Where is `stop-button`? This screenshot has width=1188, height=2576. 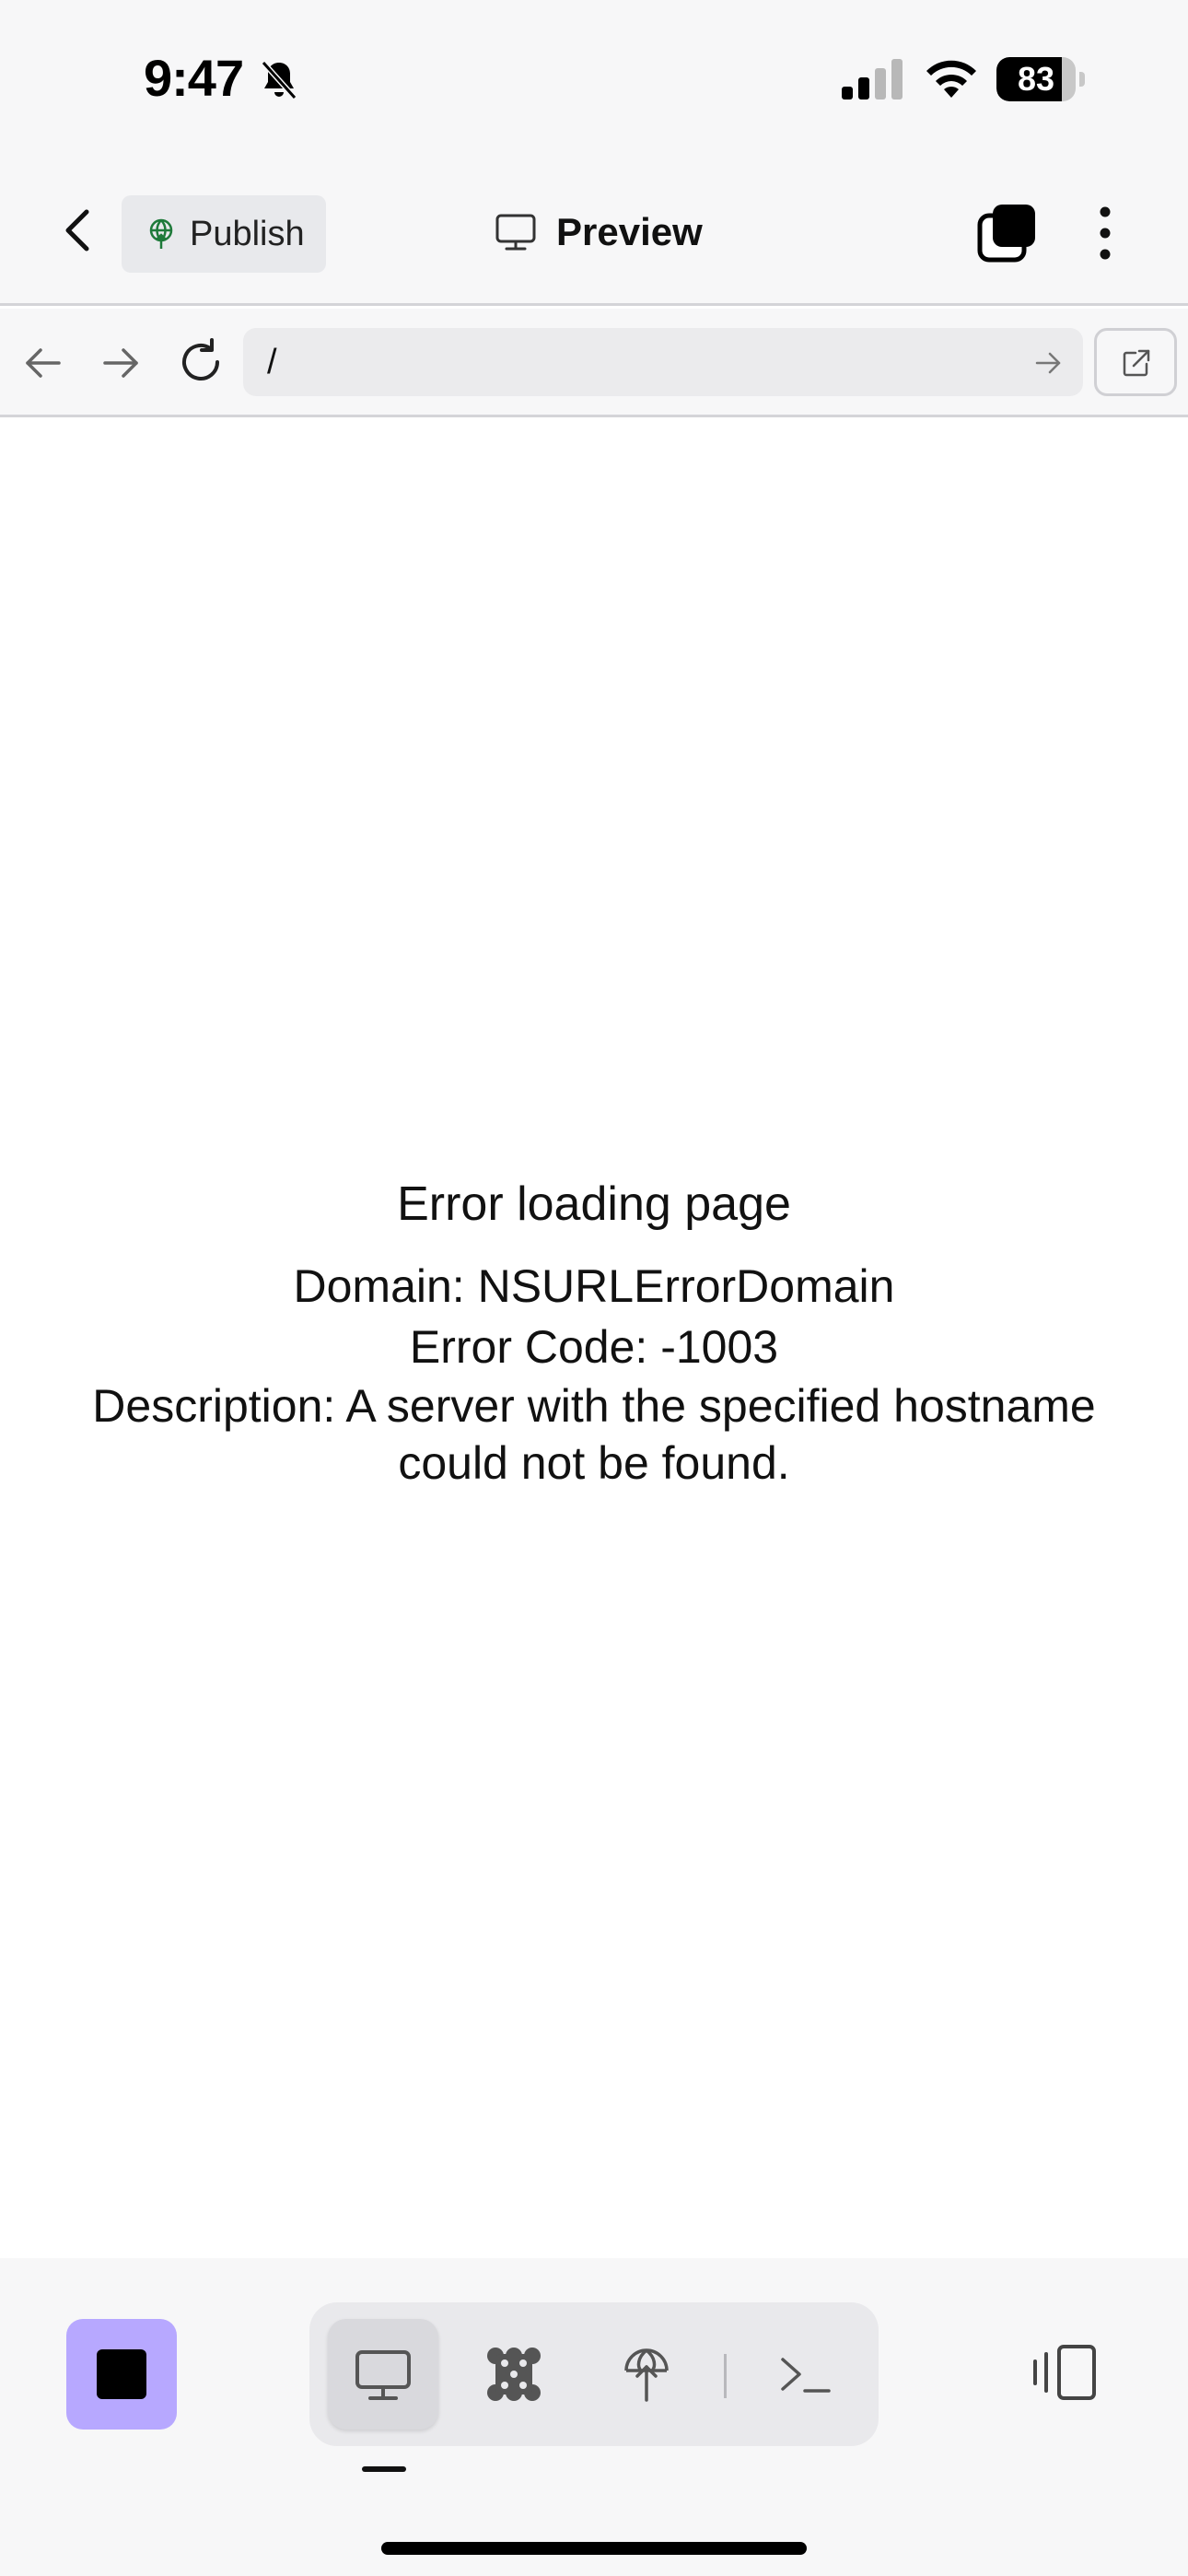 stop-button is located at coordinates (121, 2374).